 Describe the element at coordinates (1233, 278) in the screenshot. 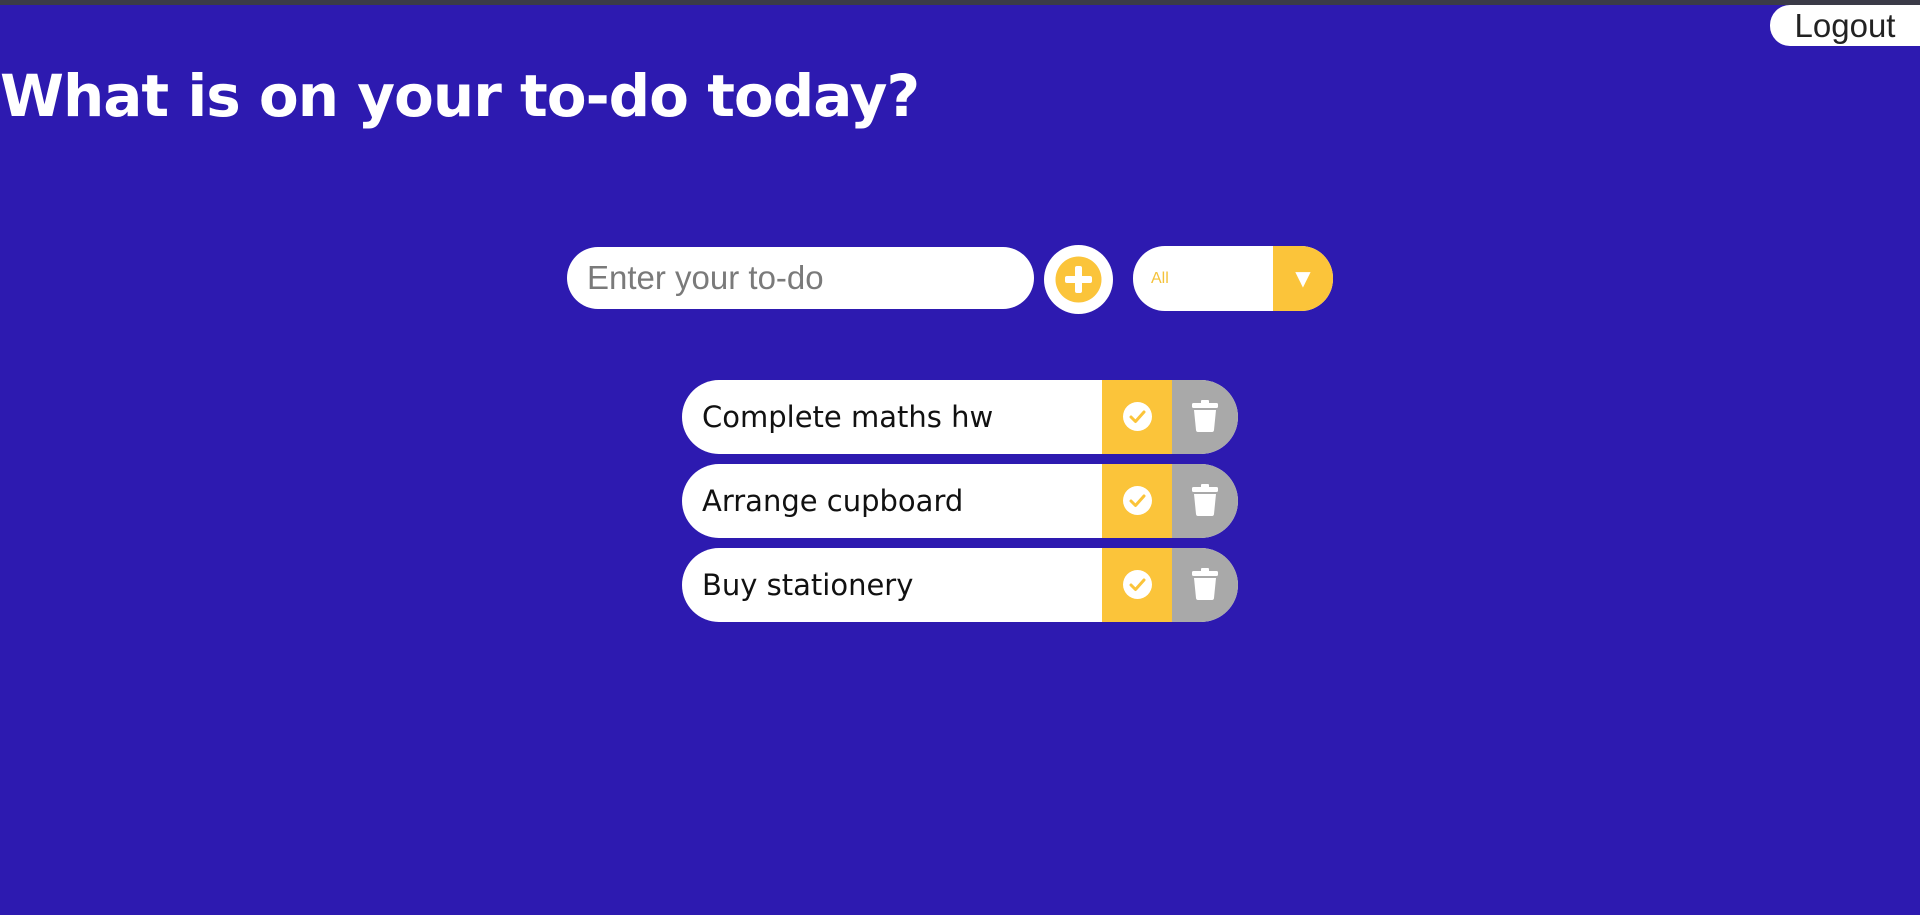

I see `filter-select: All ▼` at that location.